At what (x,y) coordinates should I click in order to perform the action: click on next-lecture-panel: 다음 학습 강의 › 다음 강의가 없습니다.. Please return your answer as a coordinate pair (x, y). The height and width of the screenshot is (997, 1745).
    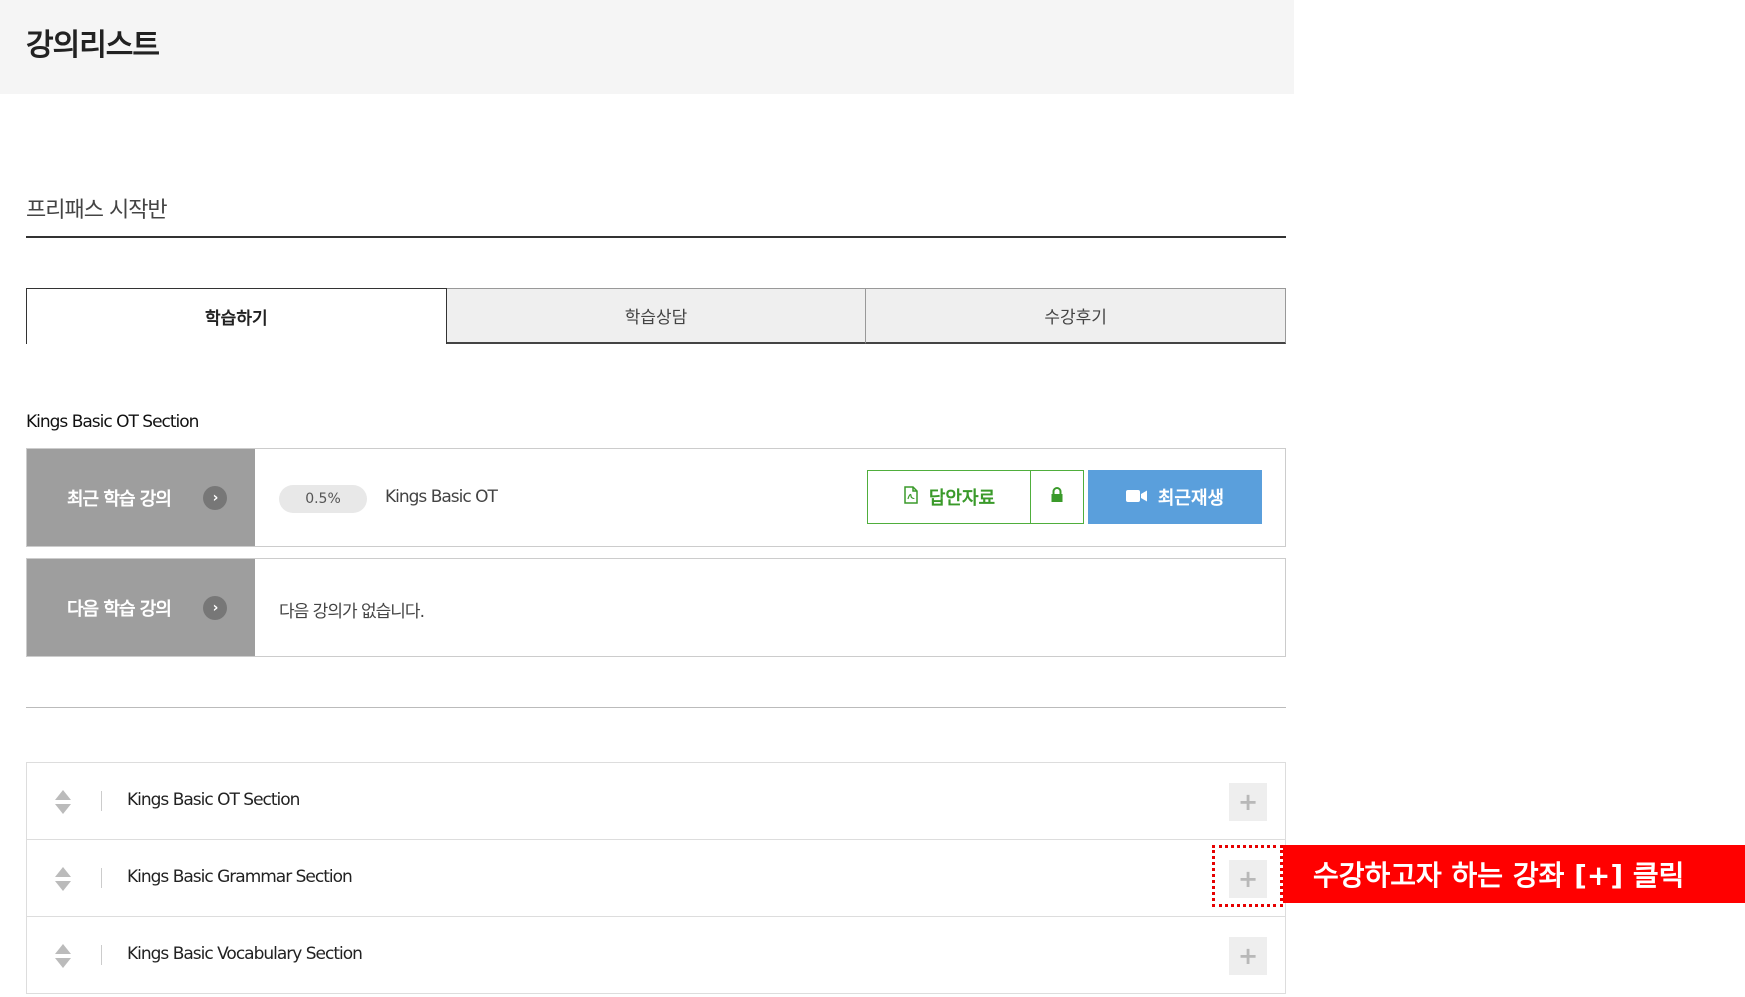
    Looking at the image, I should click on (656, 607).